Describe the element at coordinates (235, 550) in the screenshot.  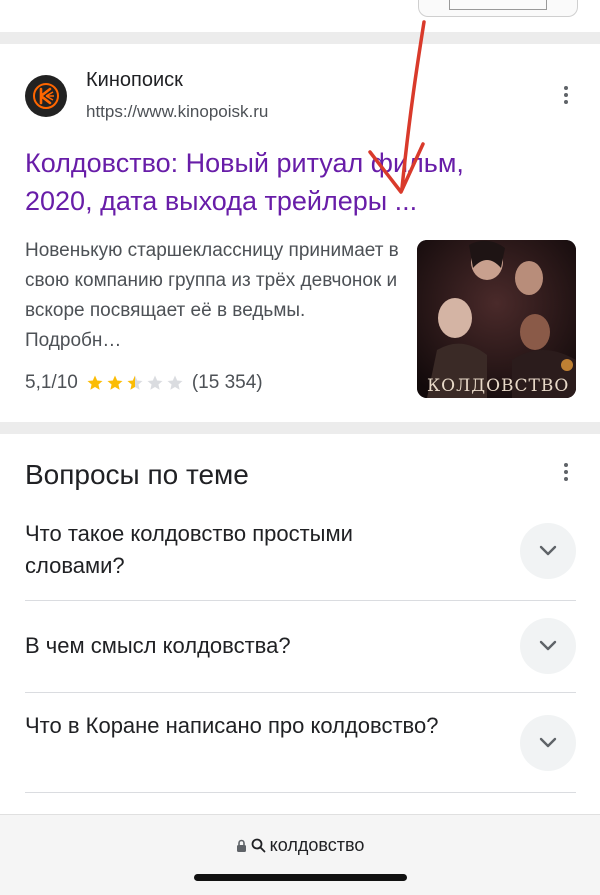
I see `question-text: Что такое колдовство простыми словами?` at that location.